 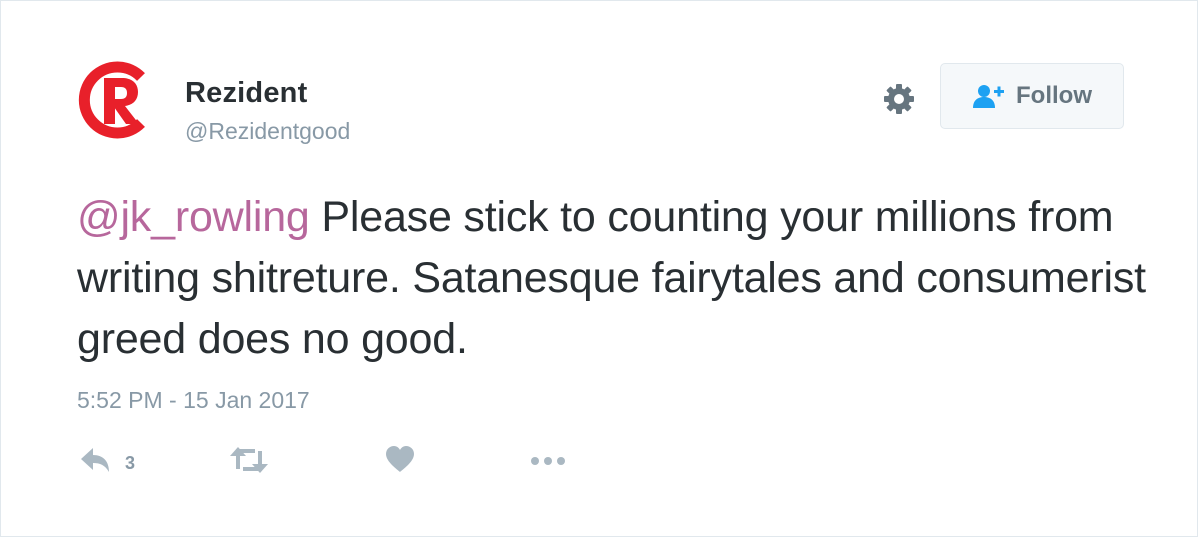 I want to click on retweet-icon, so click(x=249, y=460).